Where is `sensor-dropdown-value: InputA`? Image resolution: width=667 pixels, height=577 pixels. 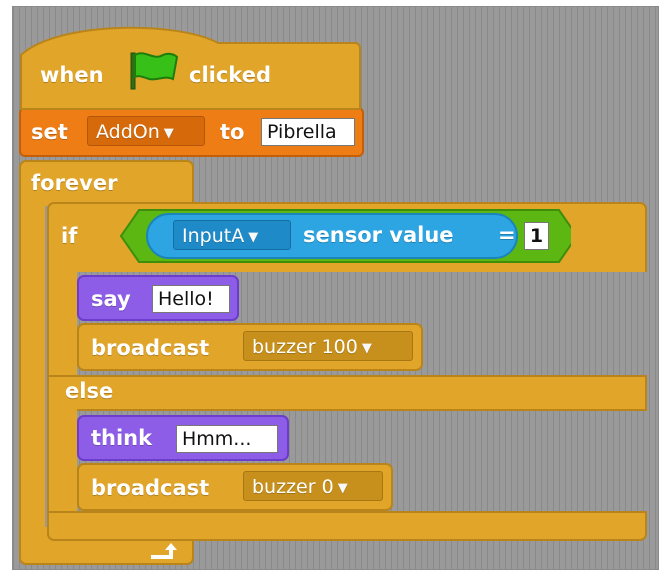
sensor-dropdown-value: InputA is located at coordinates (213, 236).